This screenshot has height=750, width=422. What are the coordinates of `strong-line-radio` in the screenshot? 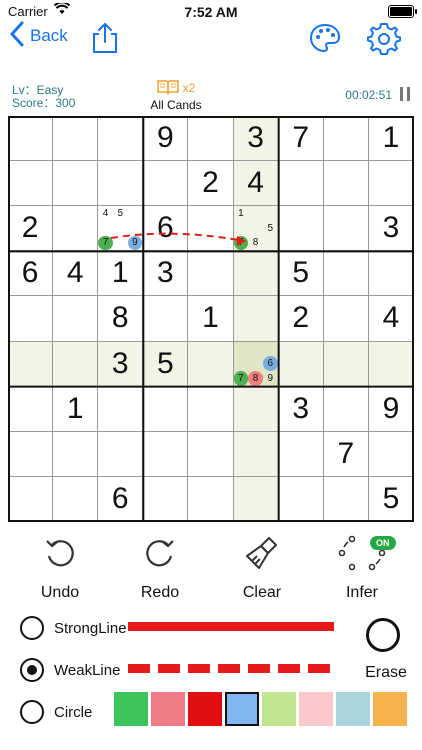 It's located at (32, 628).